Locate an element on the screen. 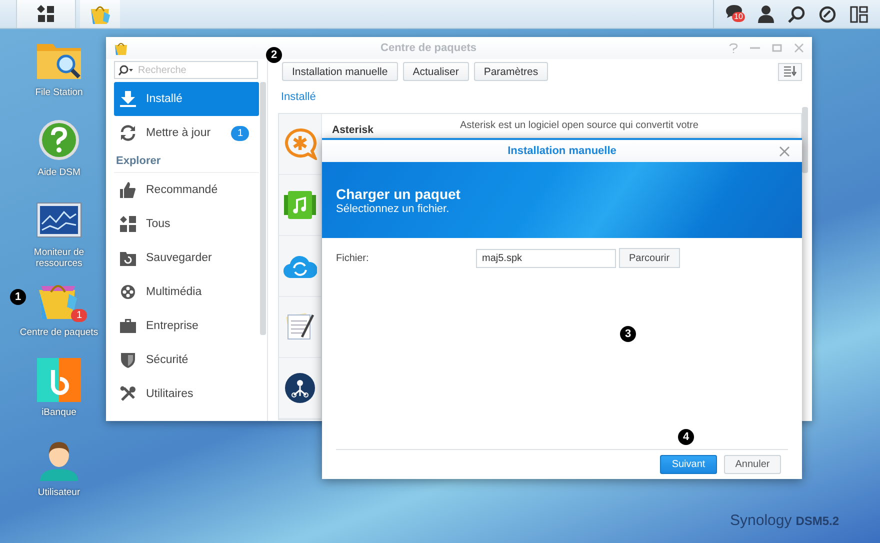  brand-name: Synology is located at coordinates (761, 520).